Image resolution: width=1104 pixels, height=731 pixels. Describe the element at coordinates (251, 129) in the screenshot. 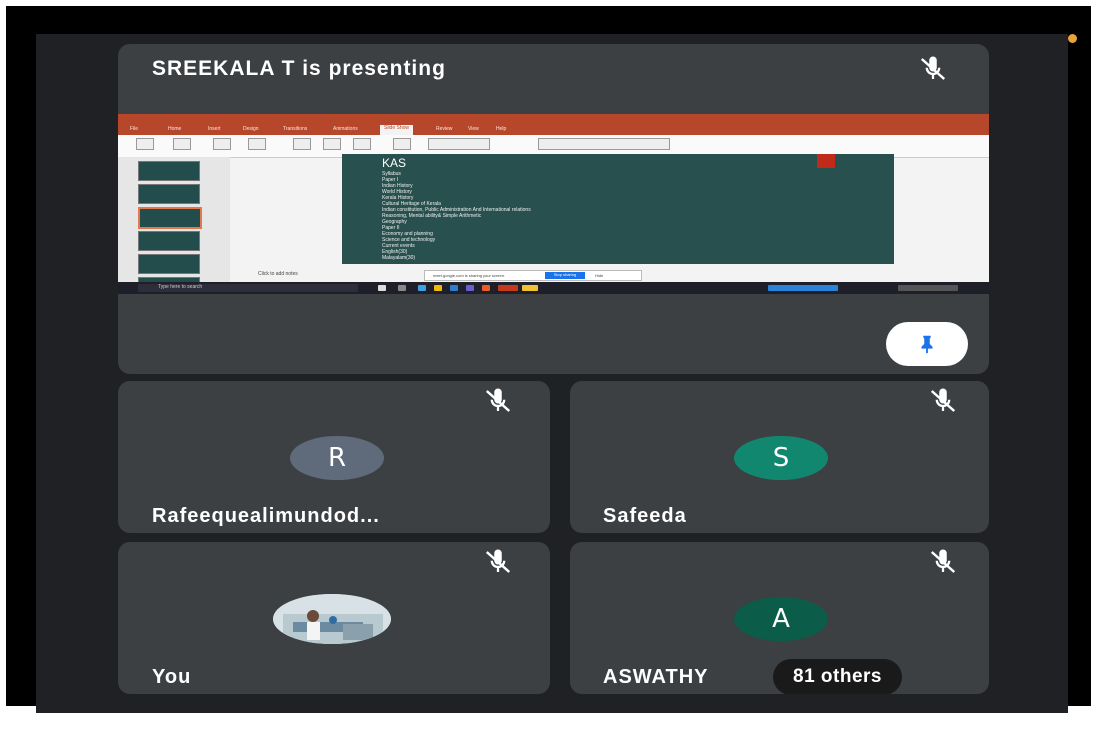

I see `tab-design: Design` at that location.